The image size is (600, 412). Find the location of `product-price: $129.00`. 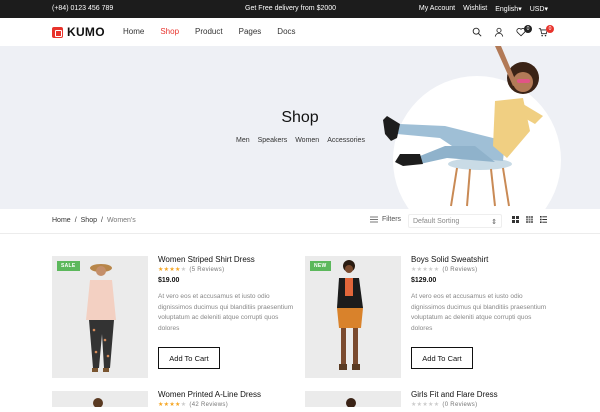

product-price: $129.00 is located at coordinates (424, 280).